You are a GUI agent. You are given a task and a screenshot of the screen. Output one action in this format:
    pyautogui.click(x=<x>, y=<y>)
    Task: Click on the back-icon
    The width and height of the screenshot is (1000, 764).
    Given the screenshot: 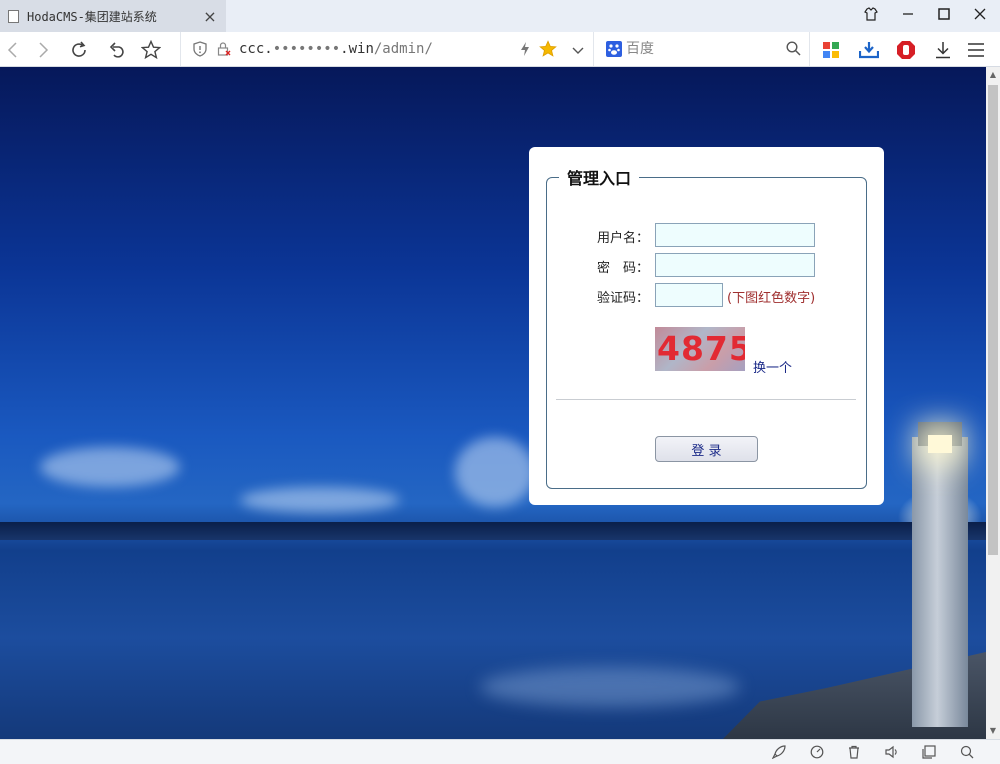 What is the action you would take?
    pyautogui.click(x=13, y=50)
    